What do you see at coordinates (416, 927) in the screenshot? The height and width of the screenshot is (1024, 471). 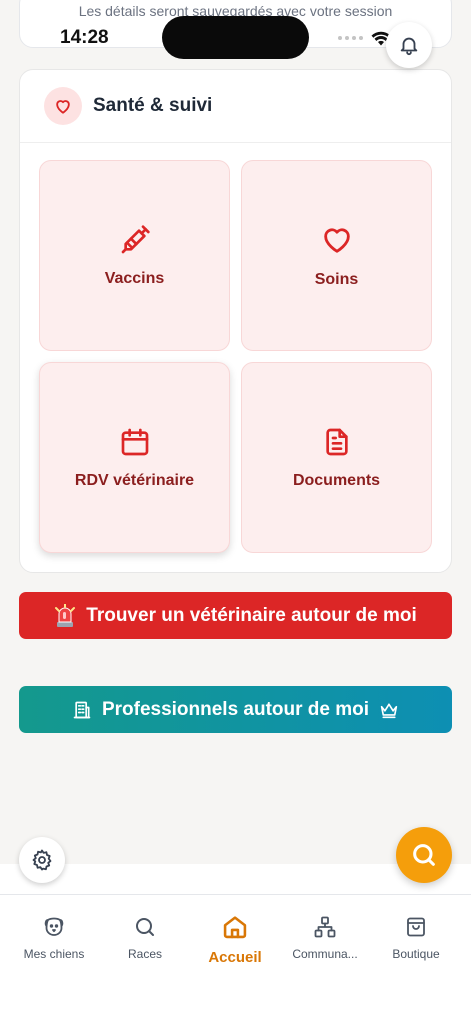 I see `shopping-bag-icon` at bounding box center [416, 927].